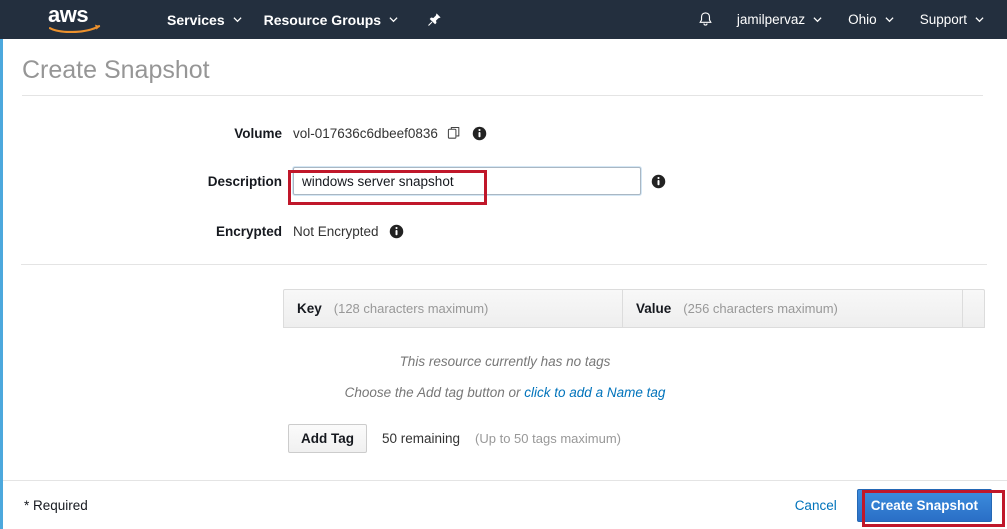  I want to click on description-input, so click(467, 181).